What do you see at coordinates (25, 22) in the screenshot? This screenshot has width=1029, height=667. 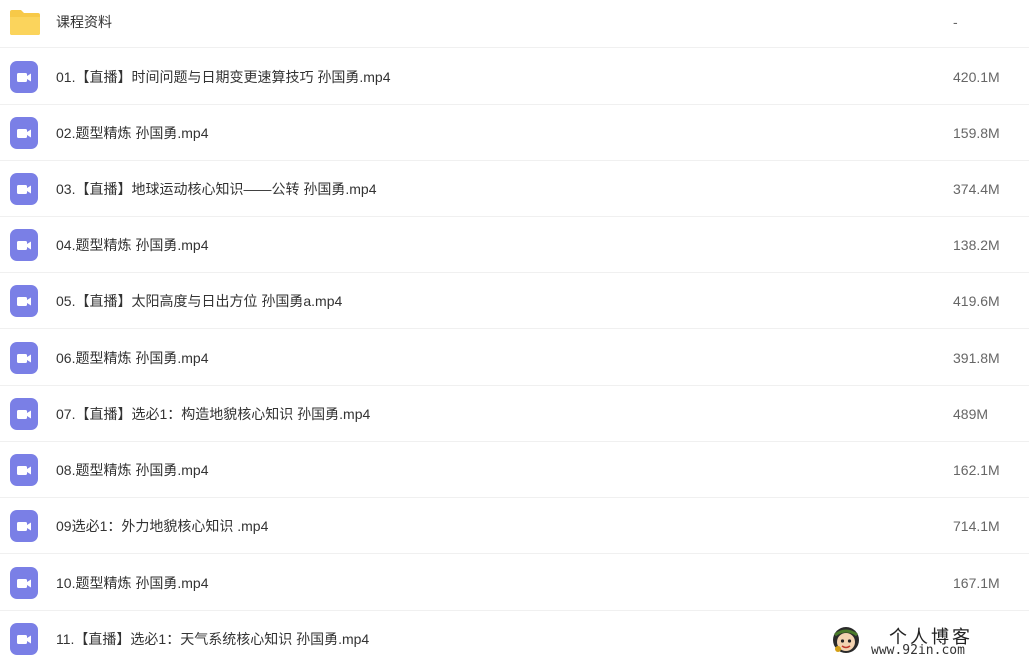 I see `folder-icon` at bounding box center [25, 22].